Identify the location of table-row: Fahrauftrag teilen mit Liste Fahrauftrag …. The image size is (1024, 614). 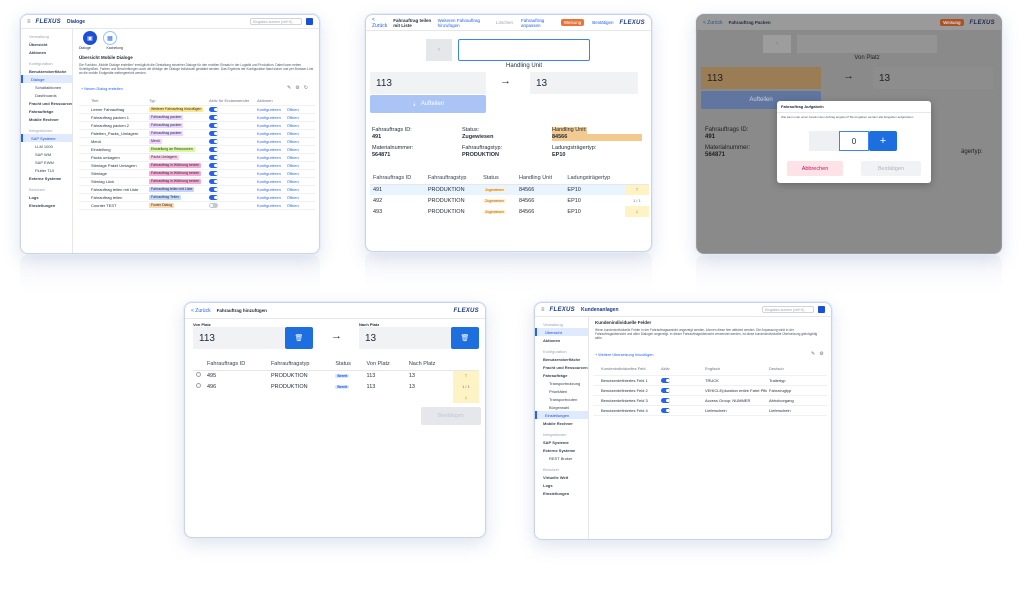
(197, 189).